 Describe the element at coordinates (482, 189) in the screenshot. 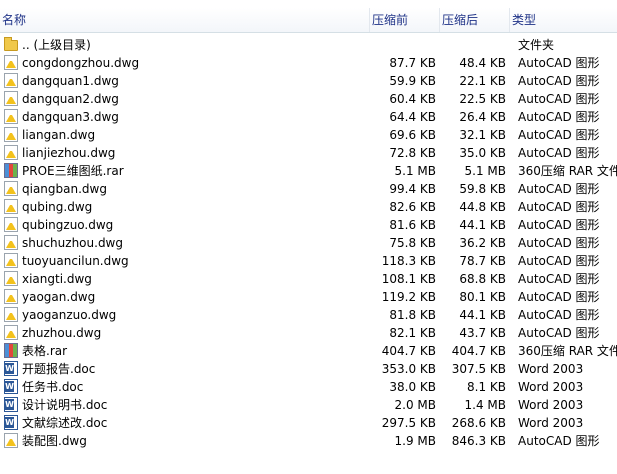

I see `size-after: 59.8 KB` at that location.